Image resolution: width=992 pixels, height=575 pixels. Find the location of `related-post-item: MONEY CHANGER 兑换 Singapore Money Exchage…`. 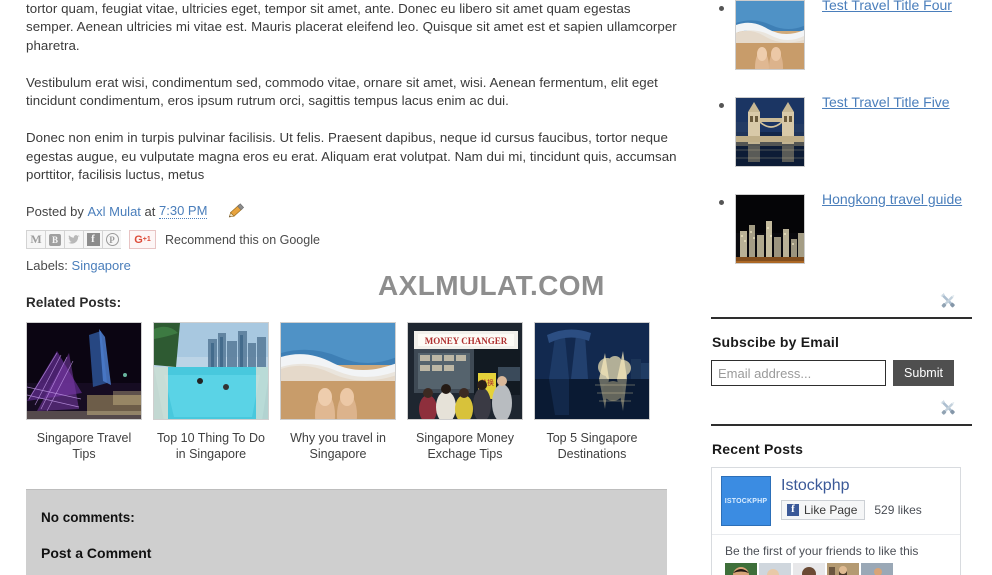

related-post-item: MONEY CHANGER 兑换 Singapore Money Exchage… is located at coordinates (465, 392).